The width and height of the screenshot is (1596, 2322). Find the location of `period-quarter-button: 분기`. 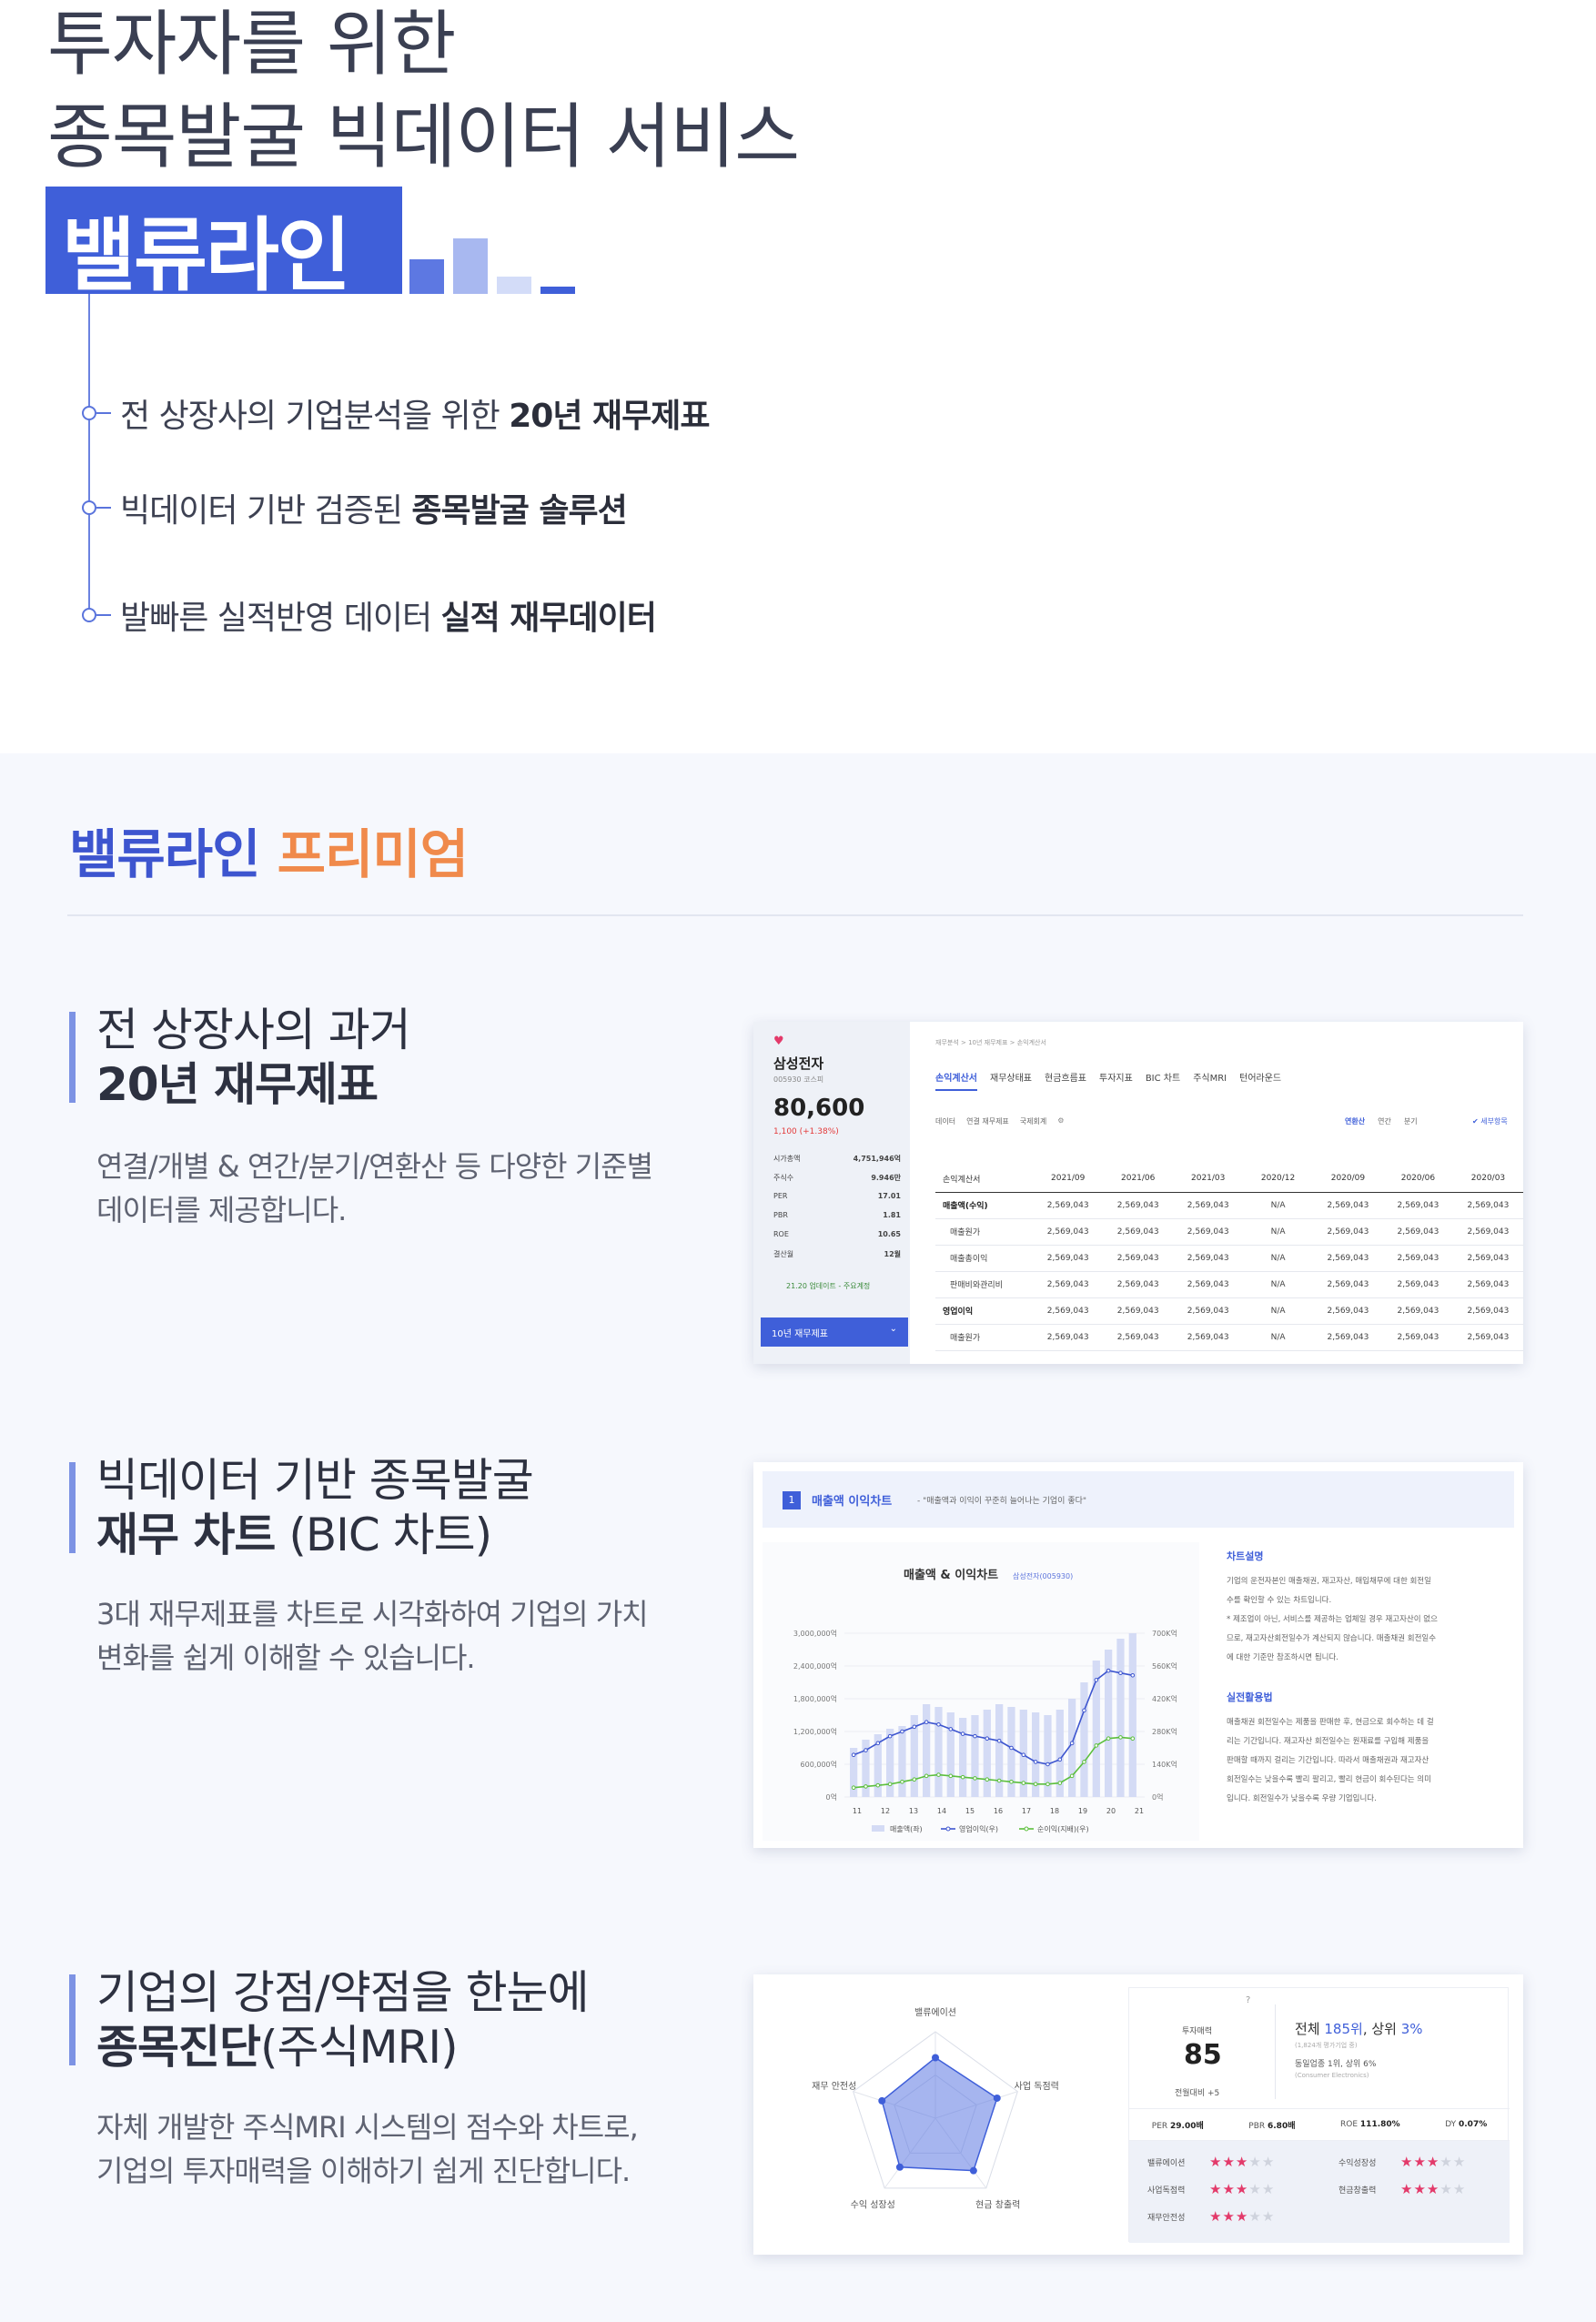

period-quarter-button: 분기 is located at coordinates (1411, 1121).